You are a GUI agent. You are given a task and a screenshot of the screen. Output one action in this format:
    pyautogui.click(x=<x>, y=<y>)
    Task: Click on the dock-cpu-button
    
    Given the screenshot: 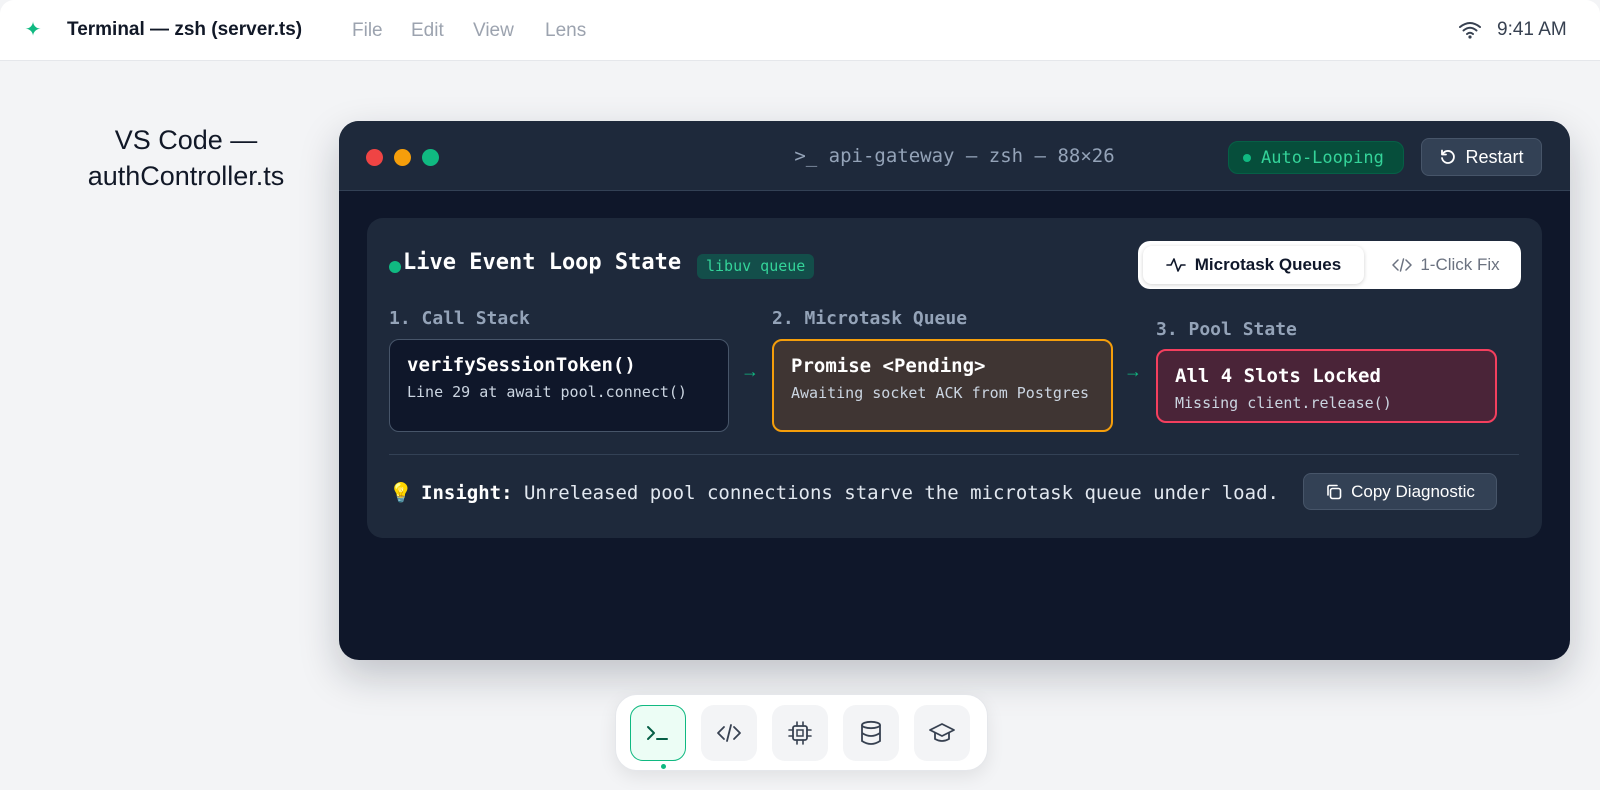 What is the action you would take?
    pyautogui.click(x=800, y=733)
    